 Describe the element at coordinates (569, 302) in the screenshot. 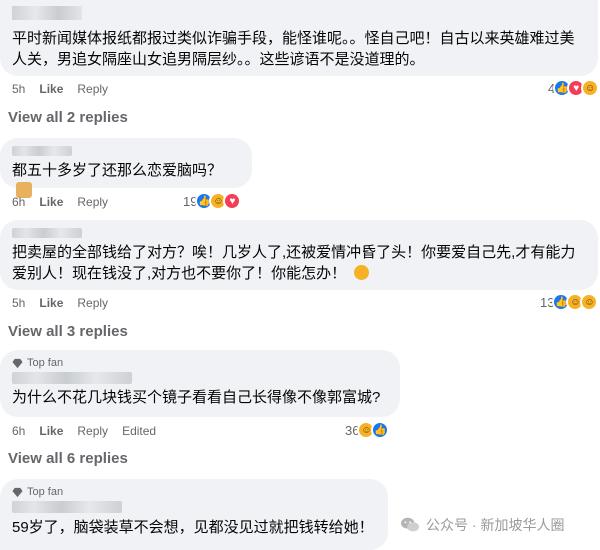

I see `reaction-summary: 13 👍 ☺ ☺` at that location.